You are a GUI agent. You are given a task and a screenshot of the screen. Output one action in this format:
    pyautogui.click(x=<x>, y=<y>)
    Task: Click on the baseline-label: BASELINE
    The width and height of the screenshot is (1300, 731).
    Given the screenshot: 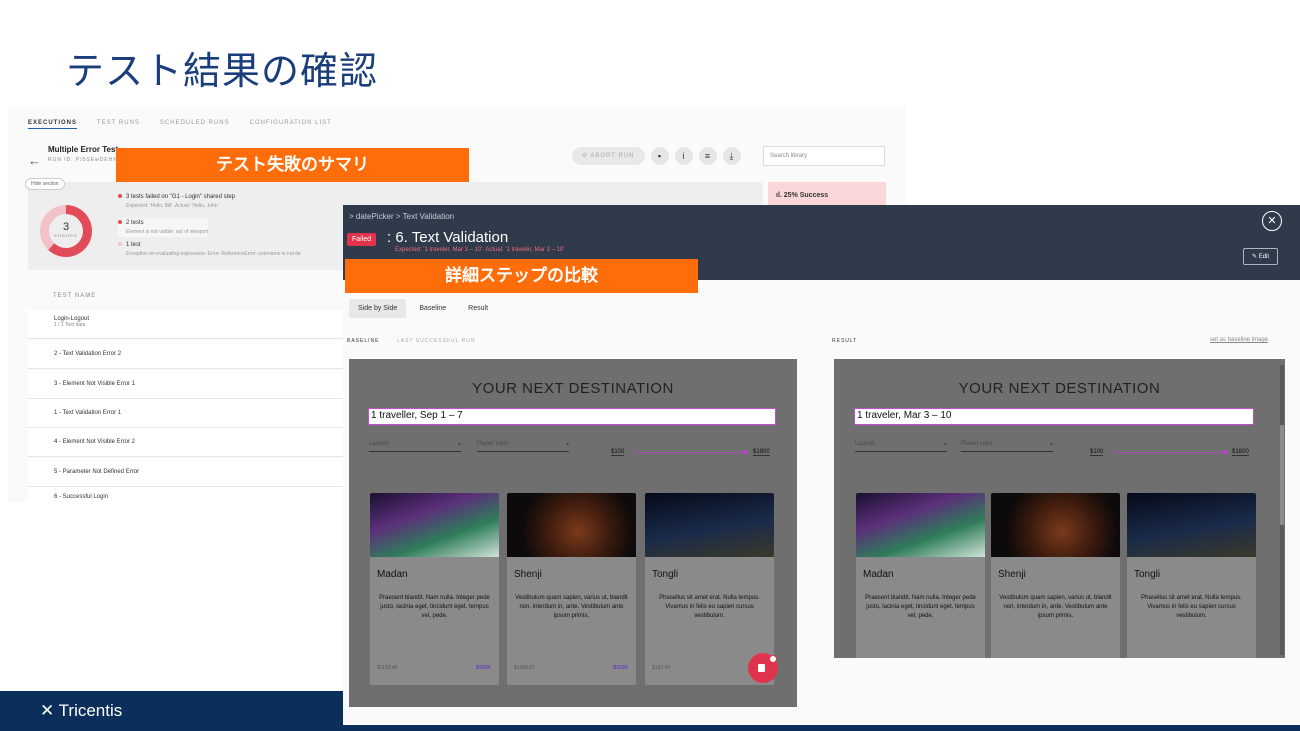 What is the action you would take?
    pyautogui.click(x=363, y=341)
    